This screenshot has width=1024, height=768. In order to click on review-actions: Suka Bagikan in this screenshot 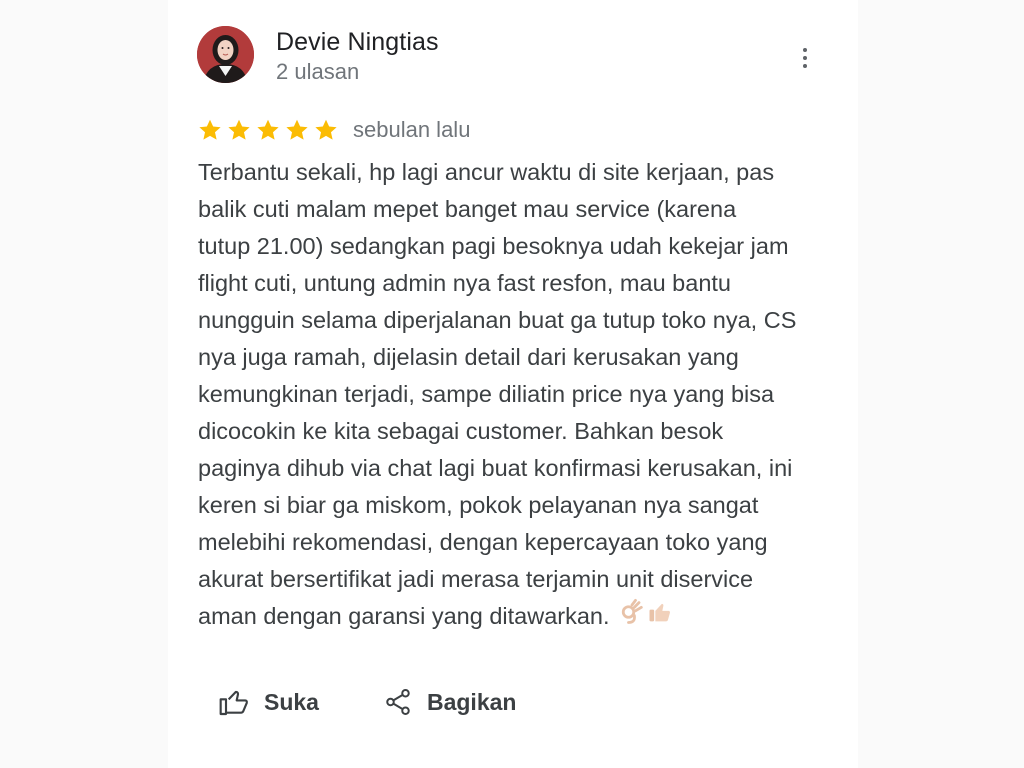, I will do `click(367, 702)`.